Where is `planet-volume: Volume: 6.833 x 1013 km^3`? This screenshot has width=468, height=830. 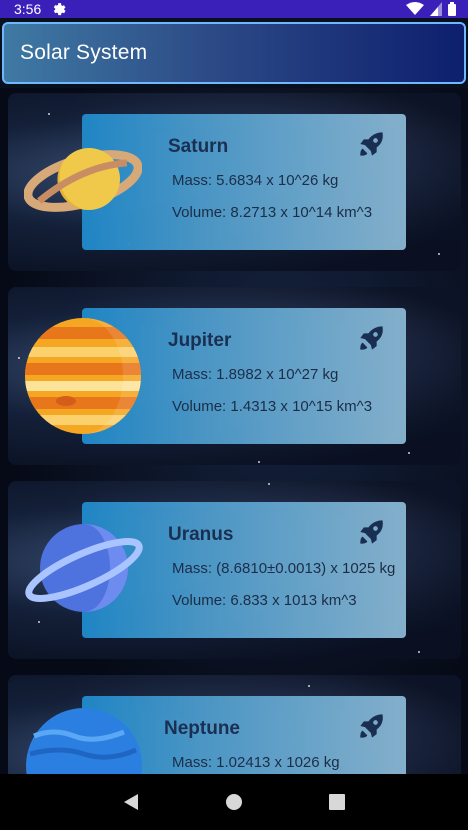 planet-volume: Volume: 6.833 x 1013 km^3 is located at coordinates (264, 600).